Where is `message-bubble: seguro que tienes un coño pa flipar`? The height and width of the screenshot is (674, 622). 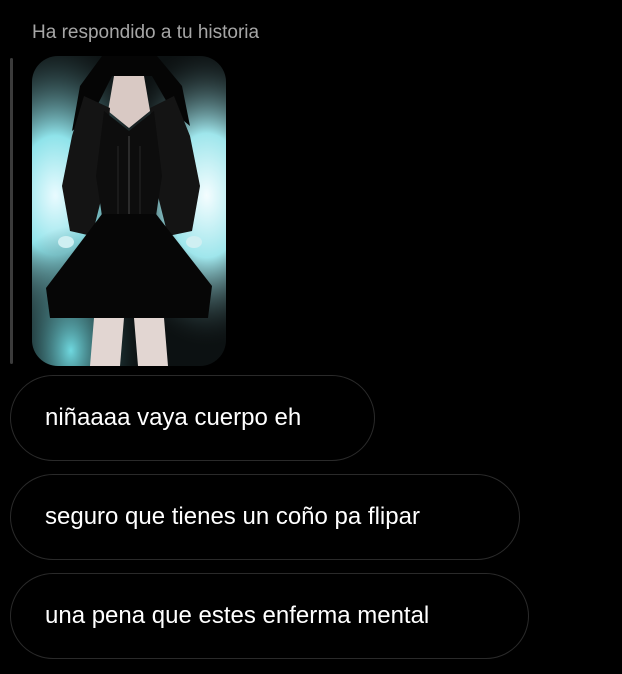
message-bubble: seguro que tienes un coño pa flipar is located at coordinates (265, 517).